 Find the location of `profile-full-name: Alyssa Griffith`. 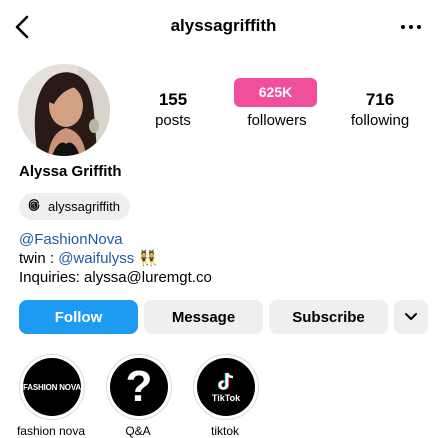

profile-full-name: Alyssa Griffith is located at coordinates (70, 171).